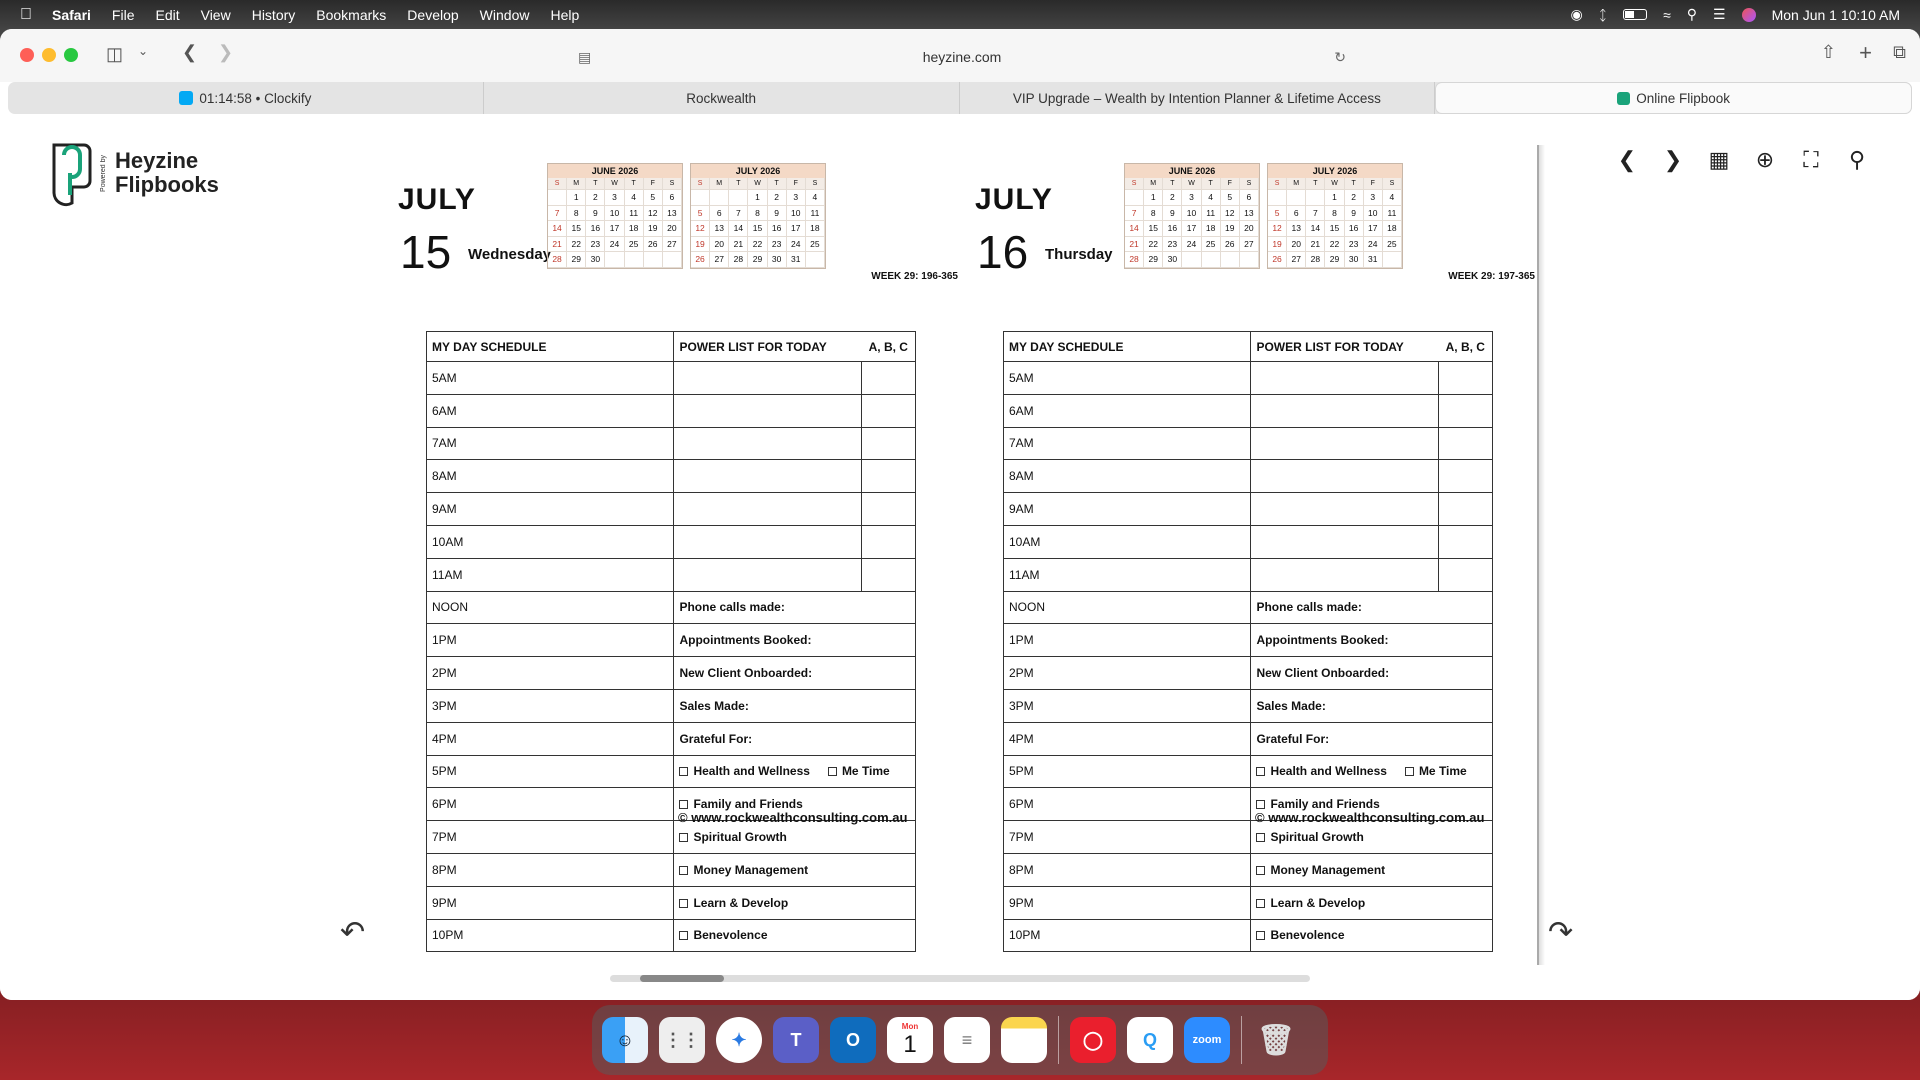 The height and width of the screenshot is (1080, 1920). Describe the element at coordinates (1673, 98) in the screenshot. I see `tab-online-flipbook: Online Flipbook` at that location.